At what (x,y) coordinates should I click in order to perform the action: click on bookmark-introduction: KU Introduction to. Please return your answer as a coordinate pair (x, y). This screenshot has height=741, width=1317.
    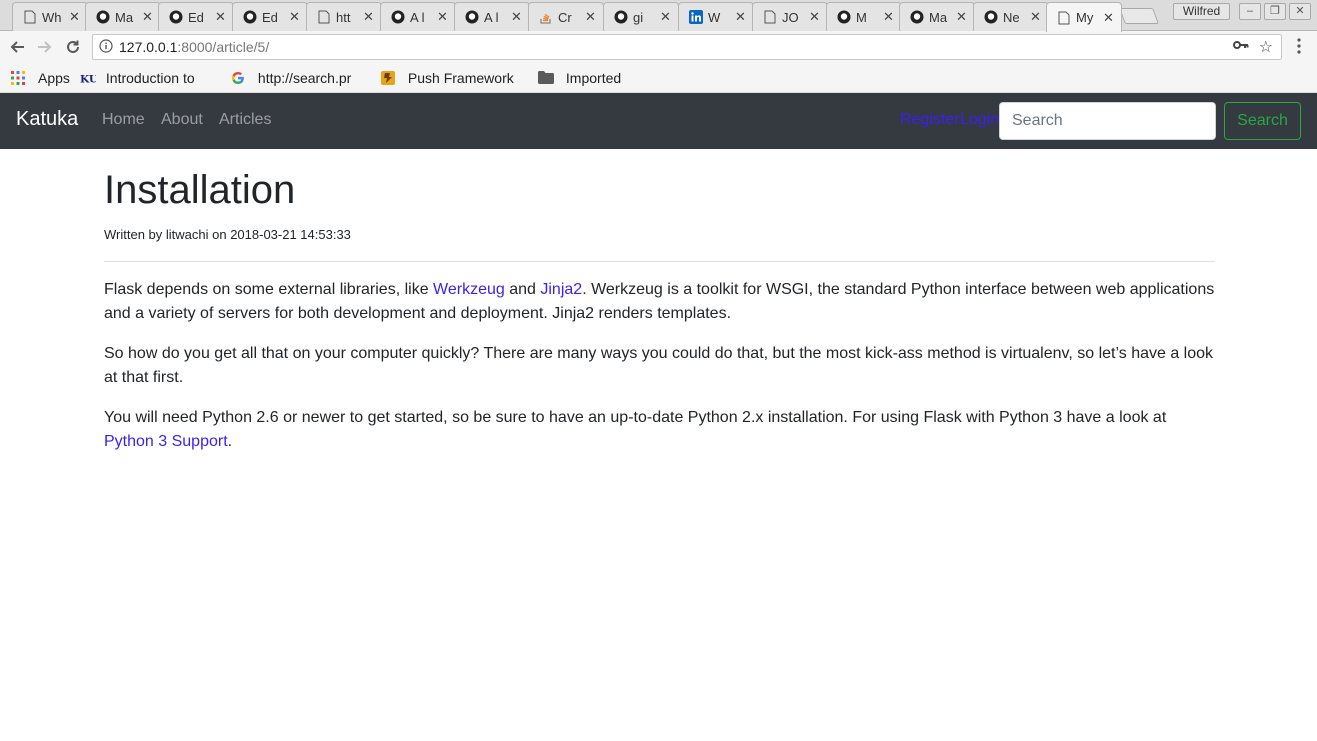
    Looking at the image, I should click on (150, 78).